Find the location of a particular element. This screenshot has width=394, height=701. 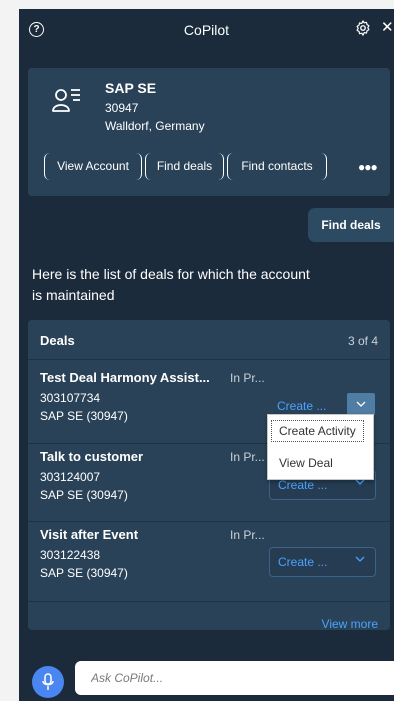

ask-input is located at coordinates (234, 678).